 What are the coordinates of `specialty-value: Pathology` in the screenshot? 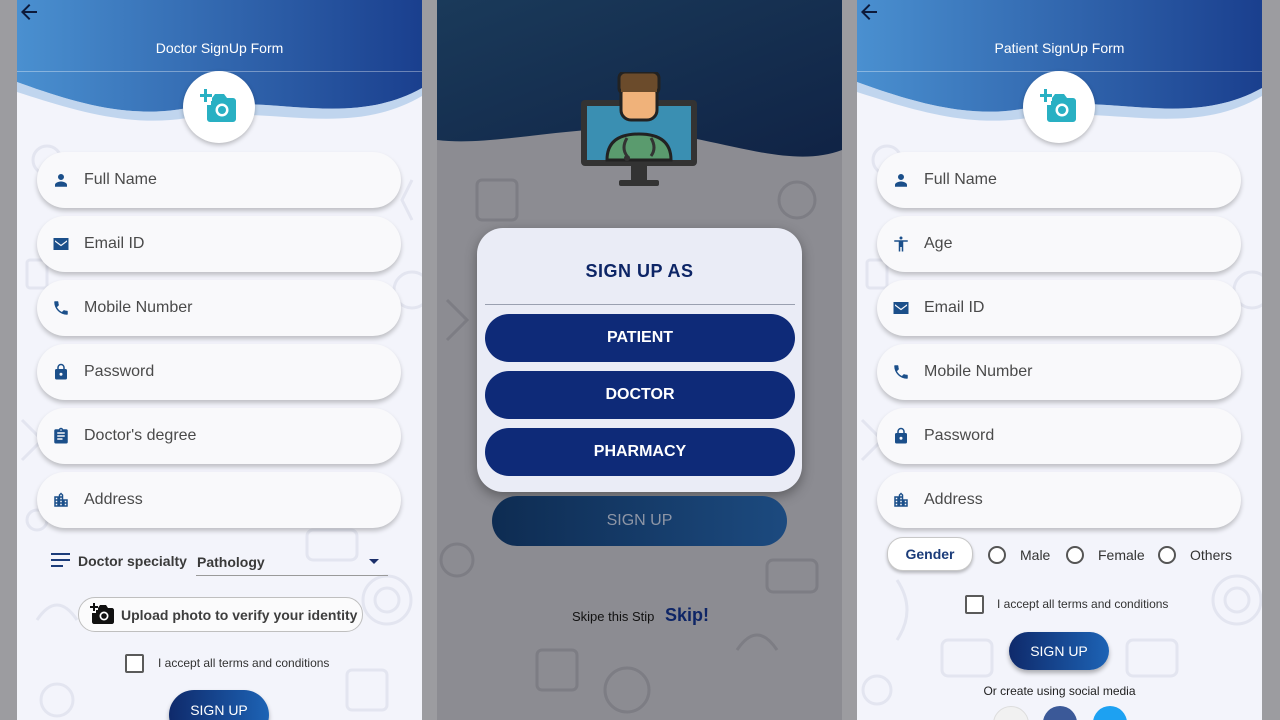 It's located at (231, 562).